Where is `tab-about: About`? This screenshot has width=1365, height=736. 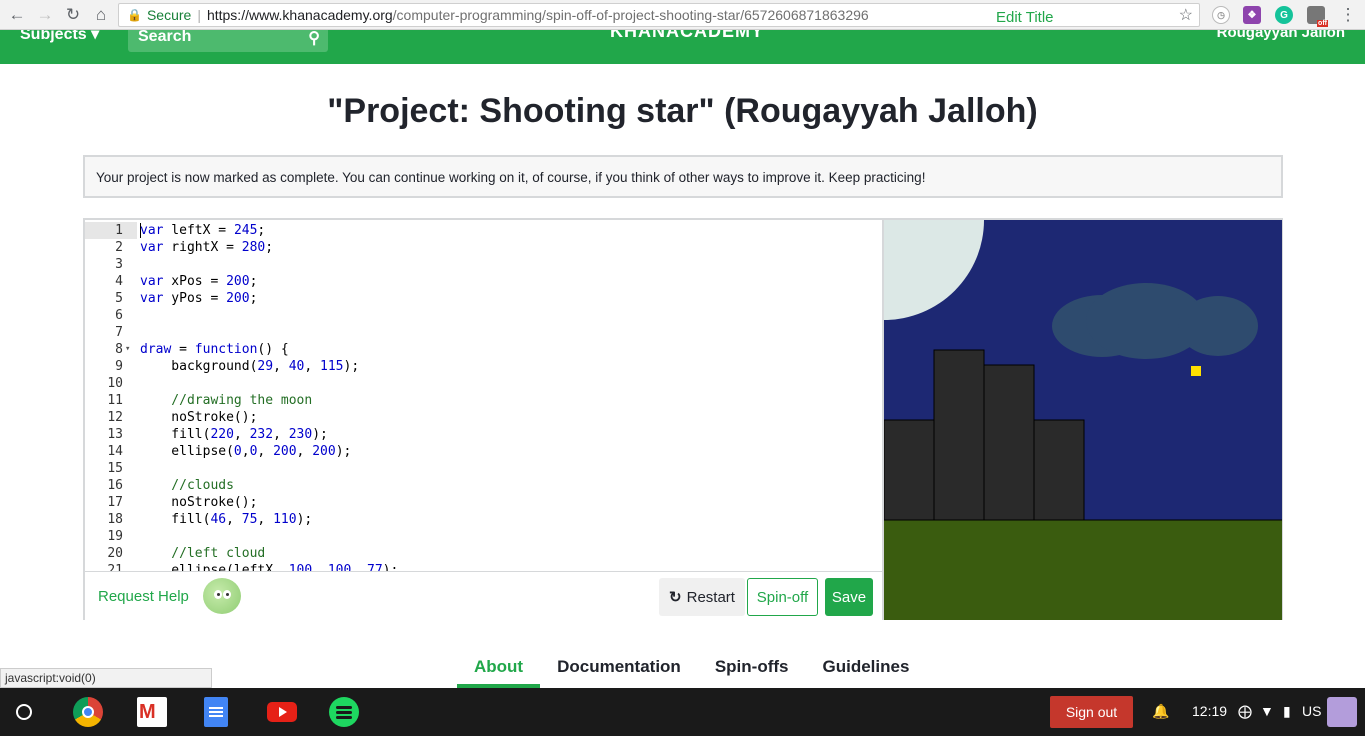
tab-about: About is located at coordinates (499, 670).